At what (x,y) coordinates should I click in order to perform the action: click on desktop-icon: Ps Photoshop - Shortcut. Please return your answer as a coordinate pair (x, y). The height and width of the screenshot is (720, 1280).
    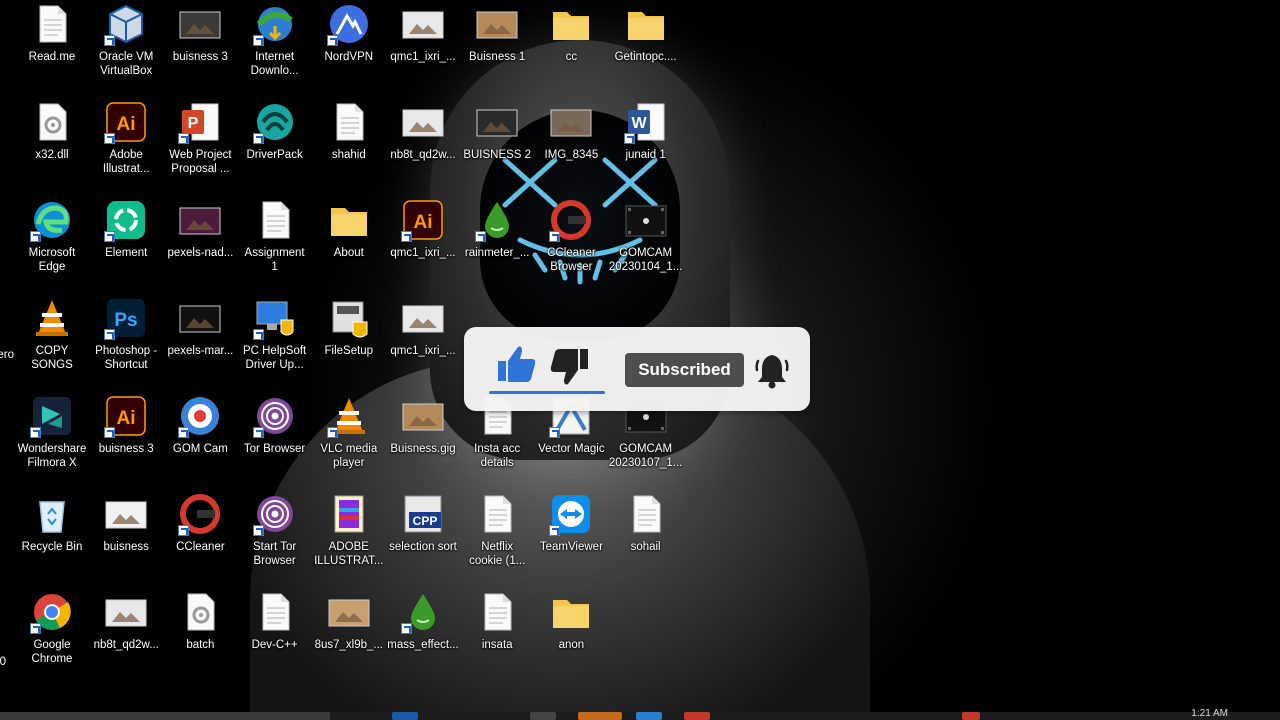
    Looking at the image, I should click on (126, 340).